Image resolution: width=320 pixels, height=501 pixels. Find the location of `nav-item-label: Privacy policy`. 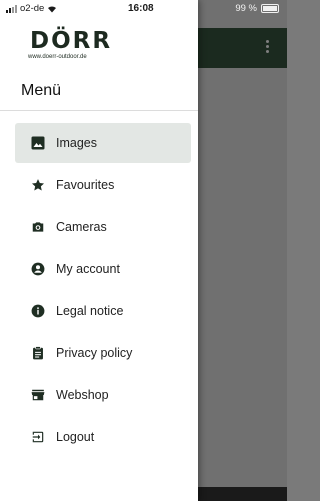

nav-item-label: Privacy policy is located at coordinates (94, 353).